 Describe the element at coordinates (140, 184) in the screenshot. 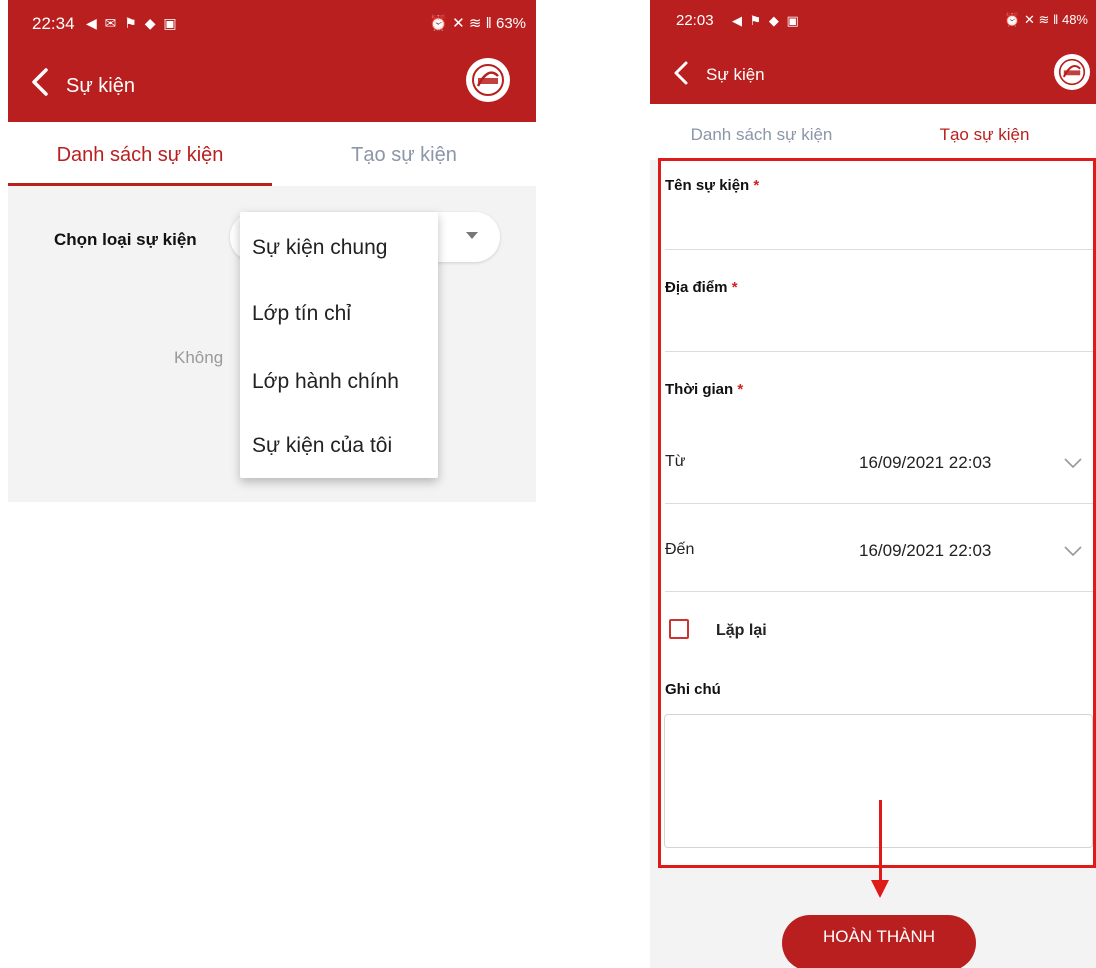

I see `active-tab-indicator` at that location.